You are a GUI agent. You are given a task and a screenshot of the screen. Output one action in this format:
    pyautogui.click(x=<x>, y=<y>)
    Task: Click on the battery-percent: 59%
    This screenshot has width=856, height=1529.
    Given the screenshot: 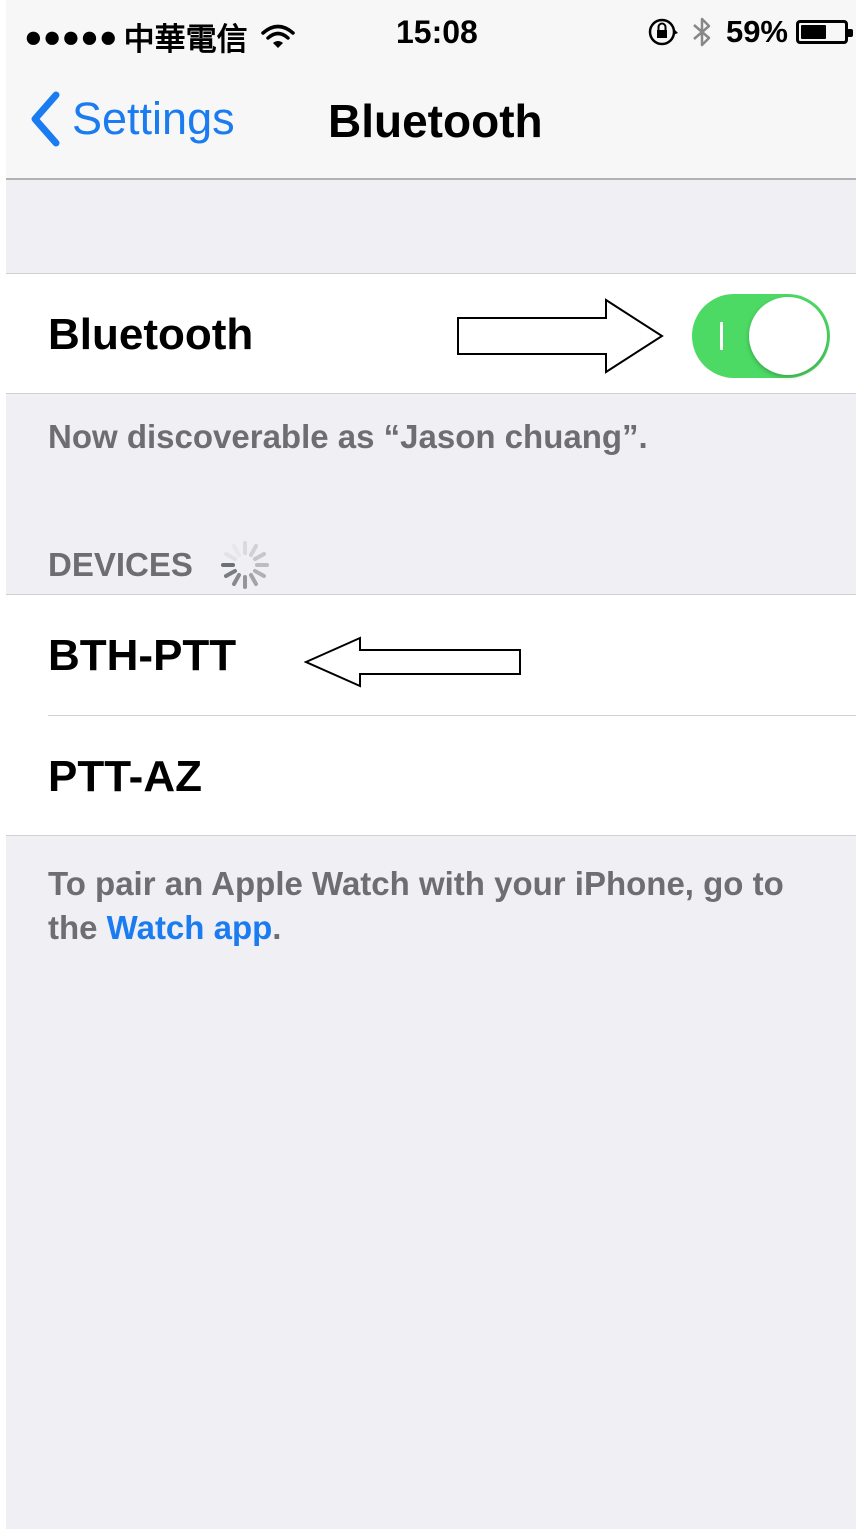 What is the action you would take?
    pyautogui.click(x=756, y=31)
    